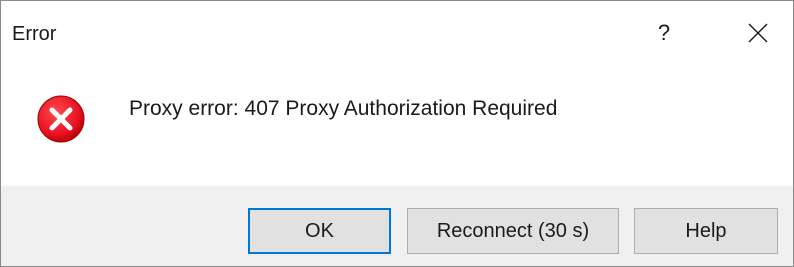  I want to click on error-icon, so click(61, 119).